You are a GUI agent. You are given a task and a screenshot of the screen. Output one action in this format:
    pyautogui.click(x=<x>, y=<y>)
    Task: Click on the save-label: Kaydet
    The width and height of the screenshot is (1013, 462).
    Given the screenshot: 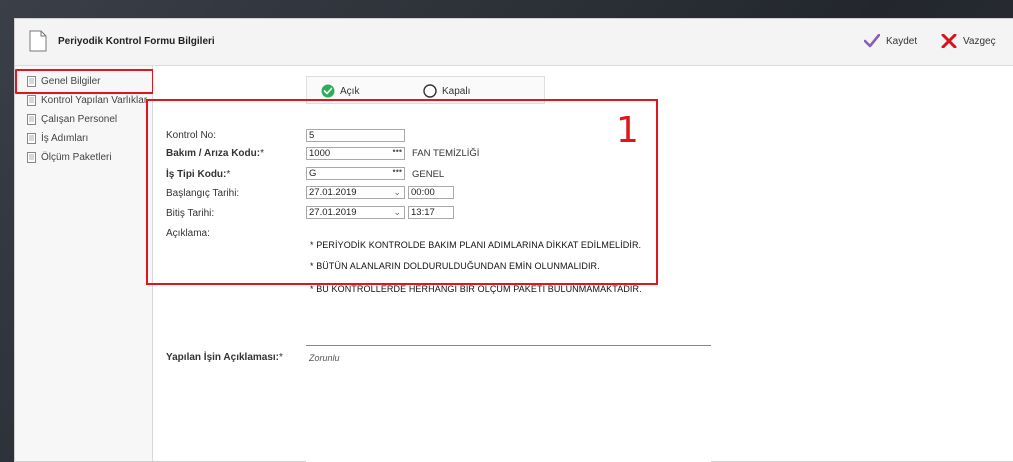 What is the action you would take?
    pyautogui.click(x=902, y=41)
    